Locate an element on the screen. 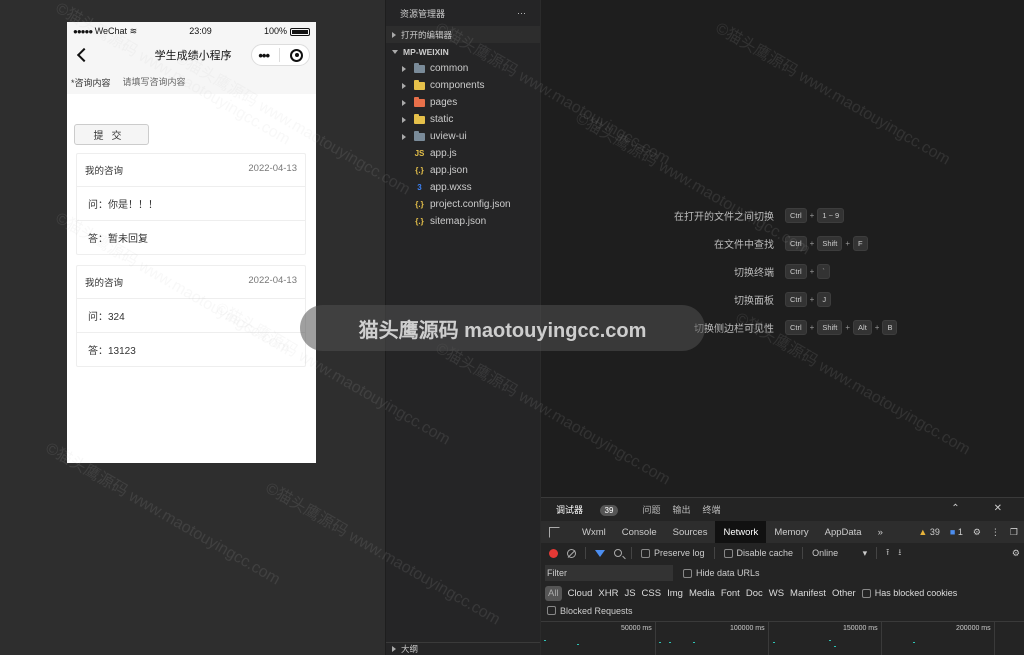  consult-card: 我的咨询 2022-04-13 问：你是！！！ 答：暂未回复 is located at coordinates (191, 204).